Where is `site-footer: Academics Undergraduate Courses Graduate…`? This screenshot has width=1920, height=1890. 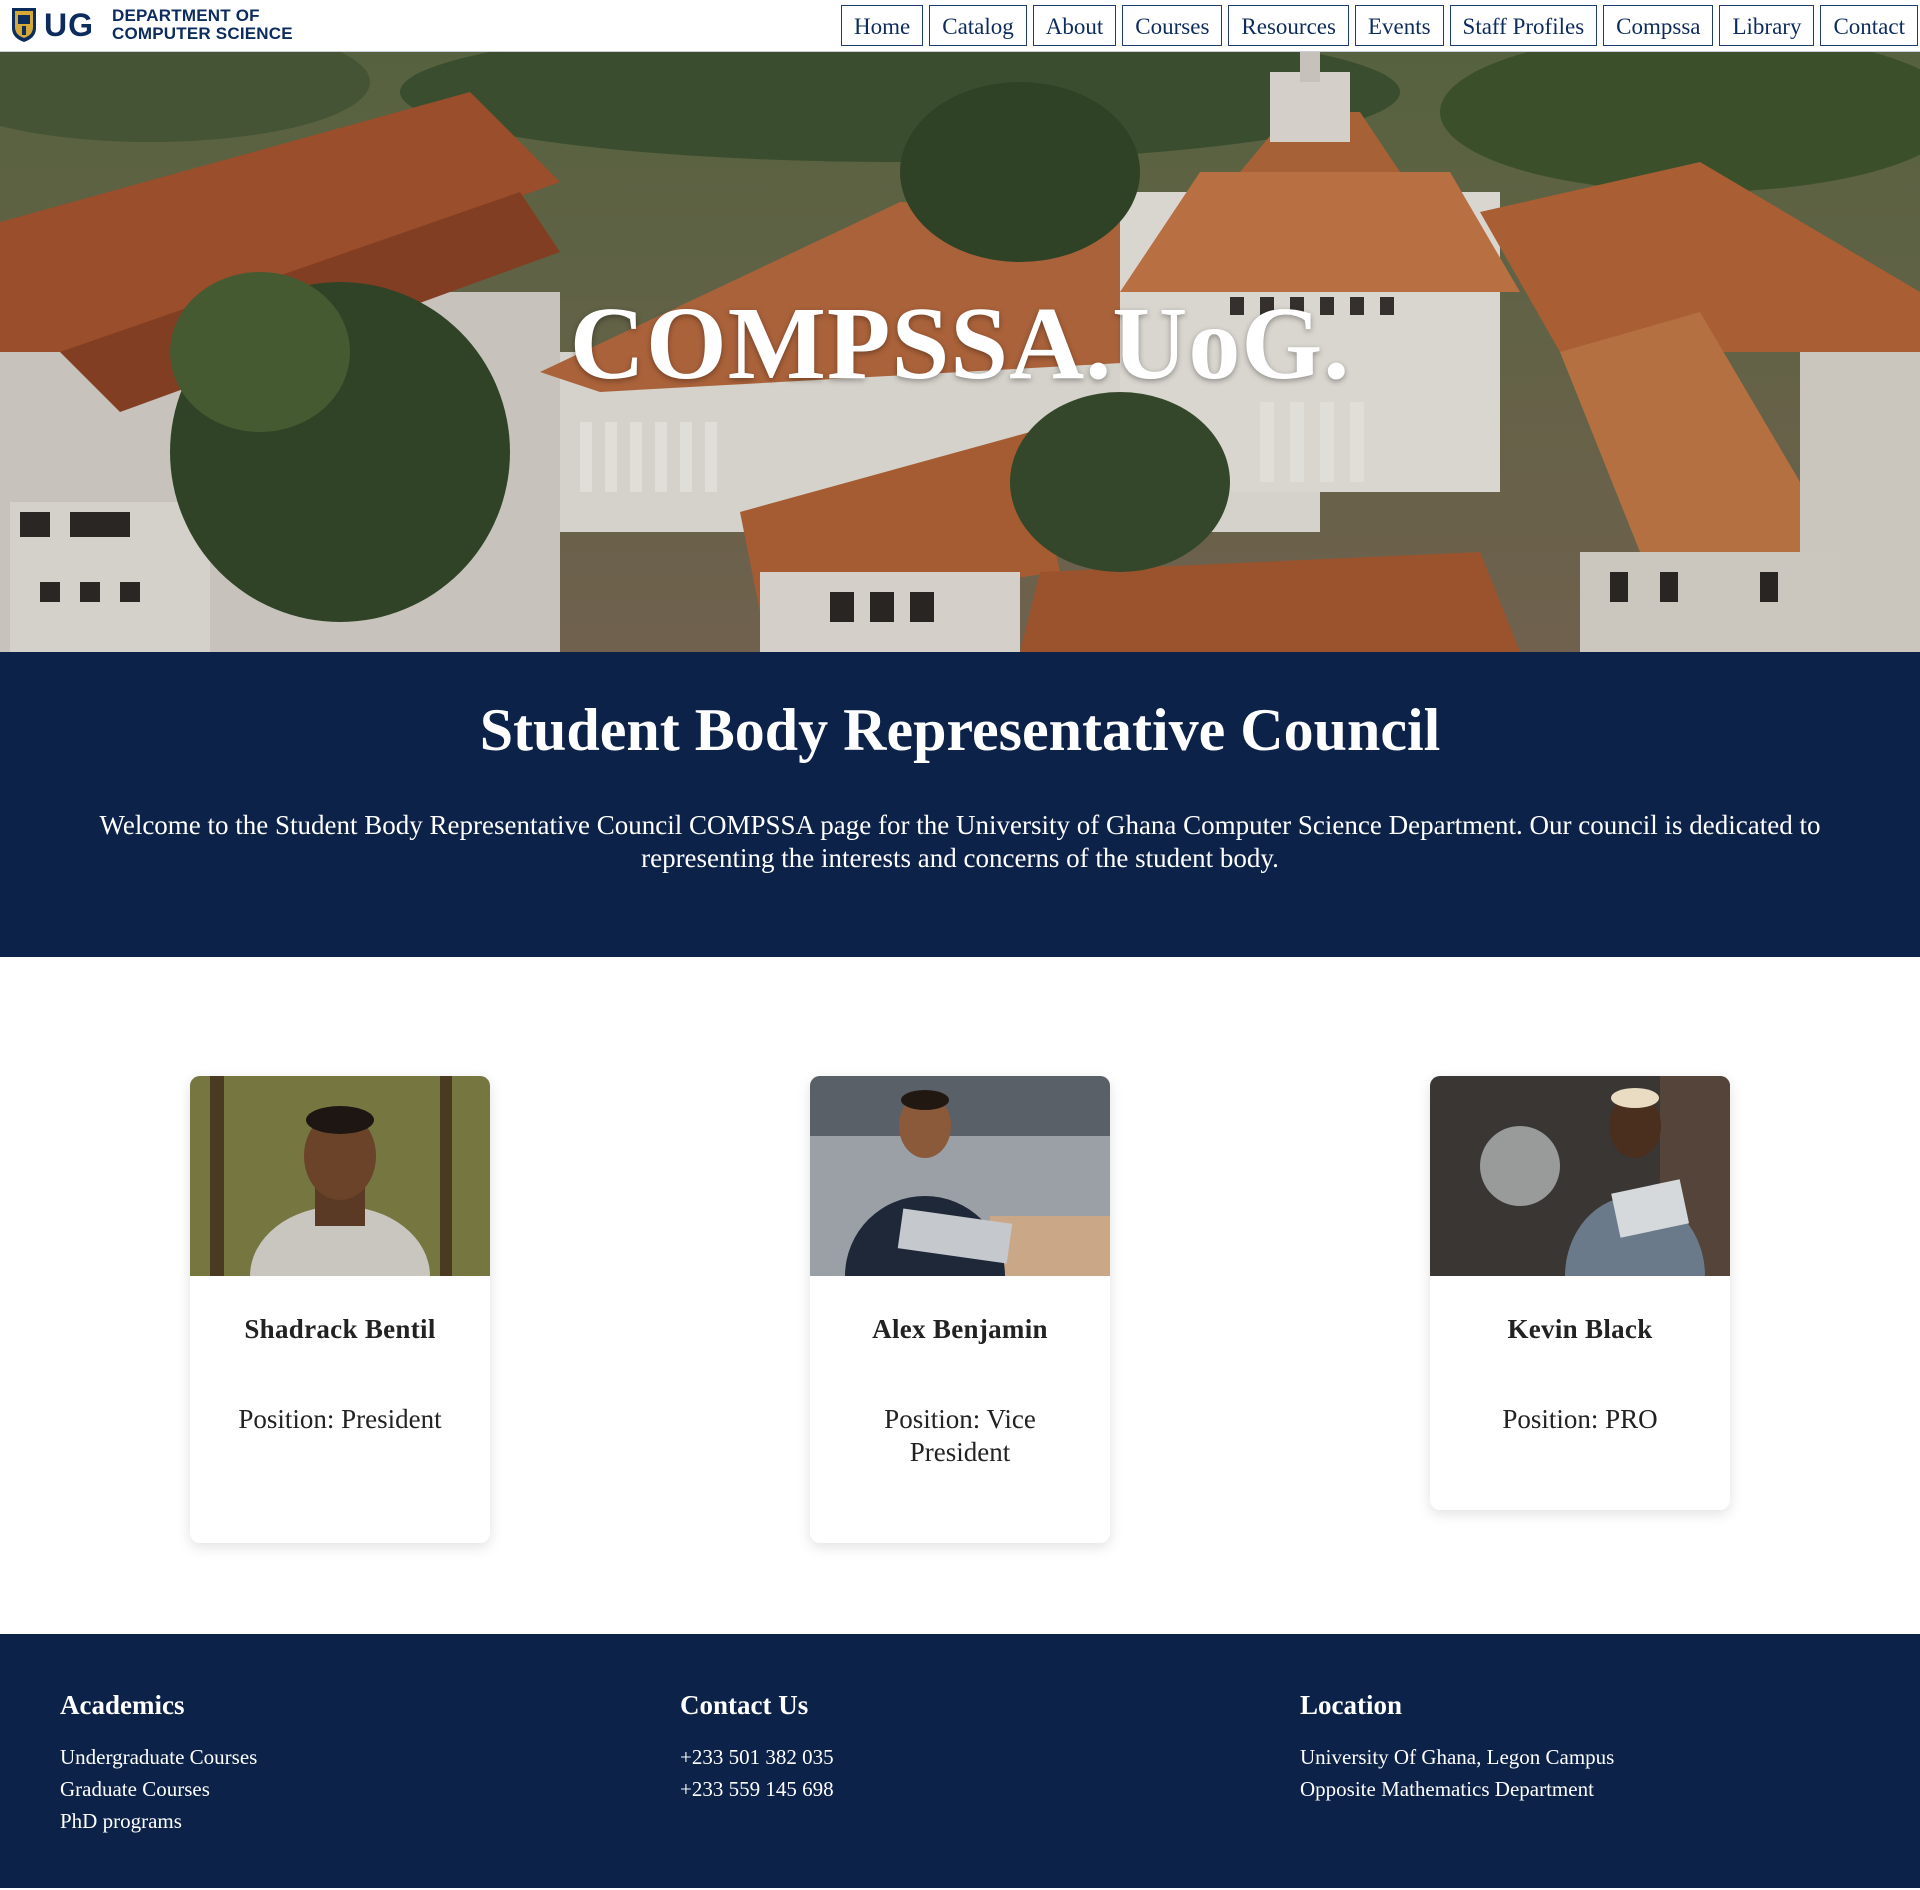 site-footer: Academics Undergraduate Courses Graduate… is located at coordinates (960, 1761).